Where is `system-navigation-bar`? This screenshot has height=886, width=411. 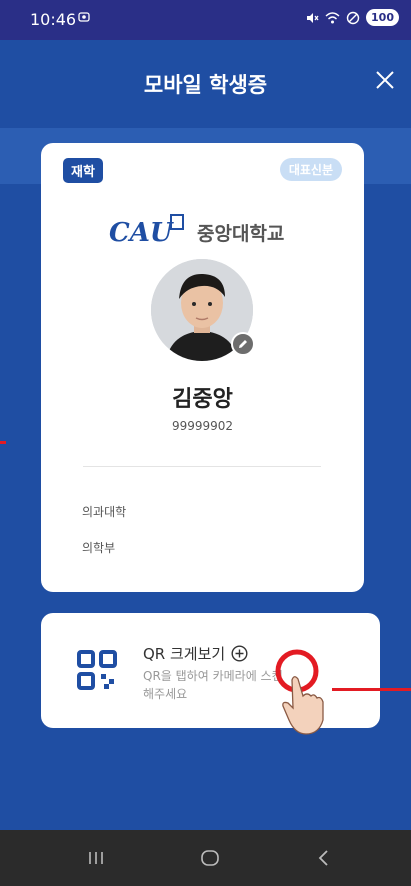 system-navigation-bar is located at coordinates (205, 858).